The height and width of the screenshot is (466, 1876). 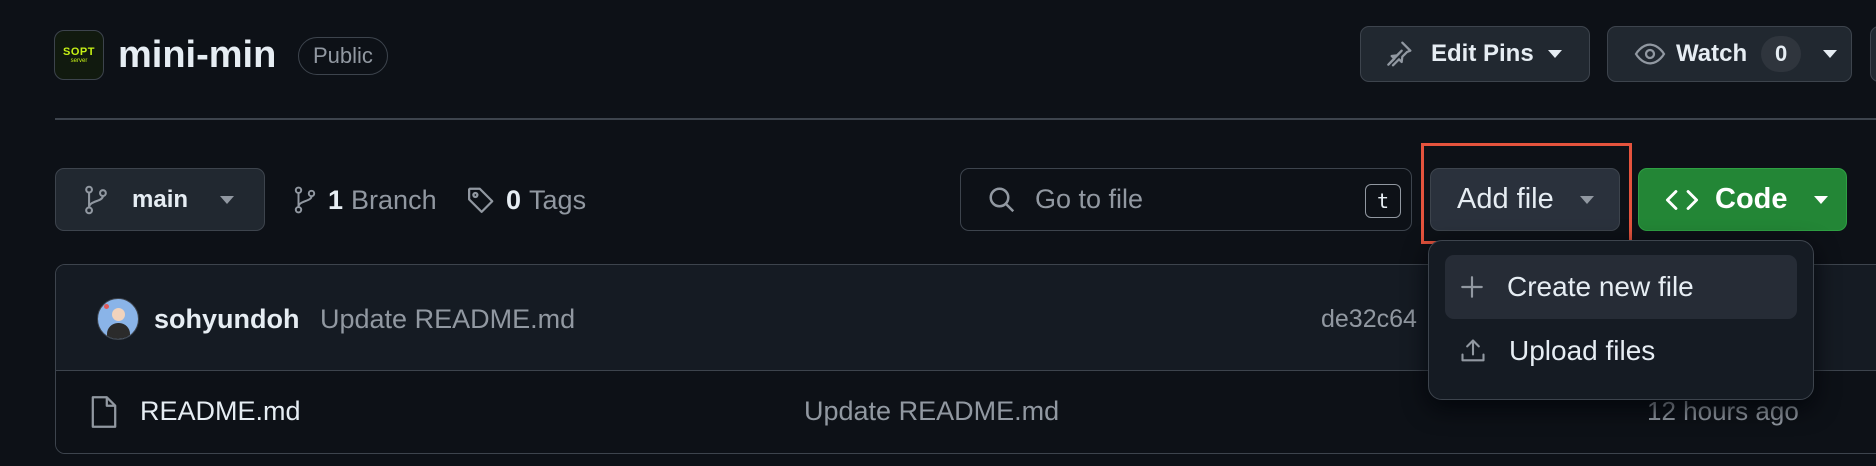 What do you see at coordinates (1781, 54) in the screenshot?
I see `watch-count: 0` at bounding box center [1781, 54].